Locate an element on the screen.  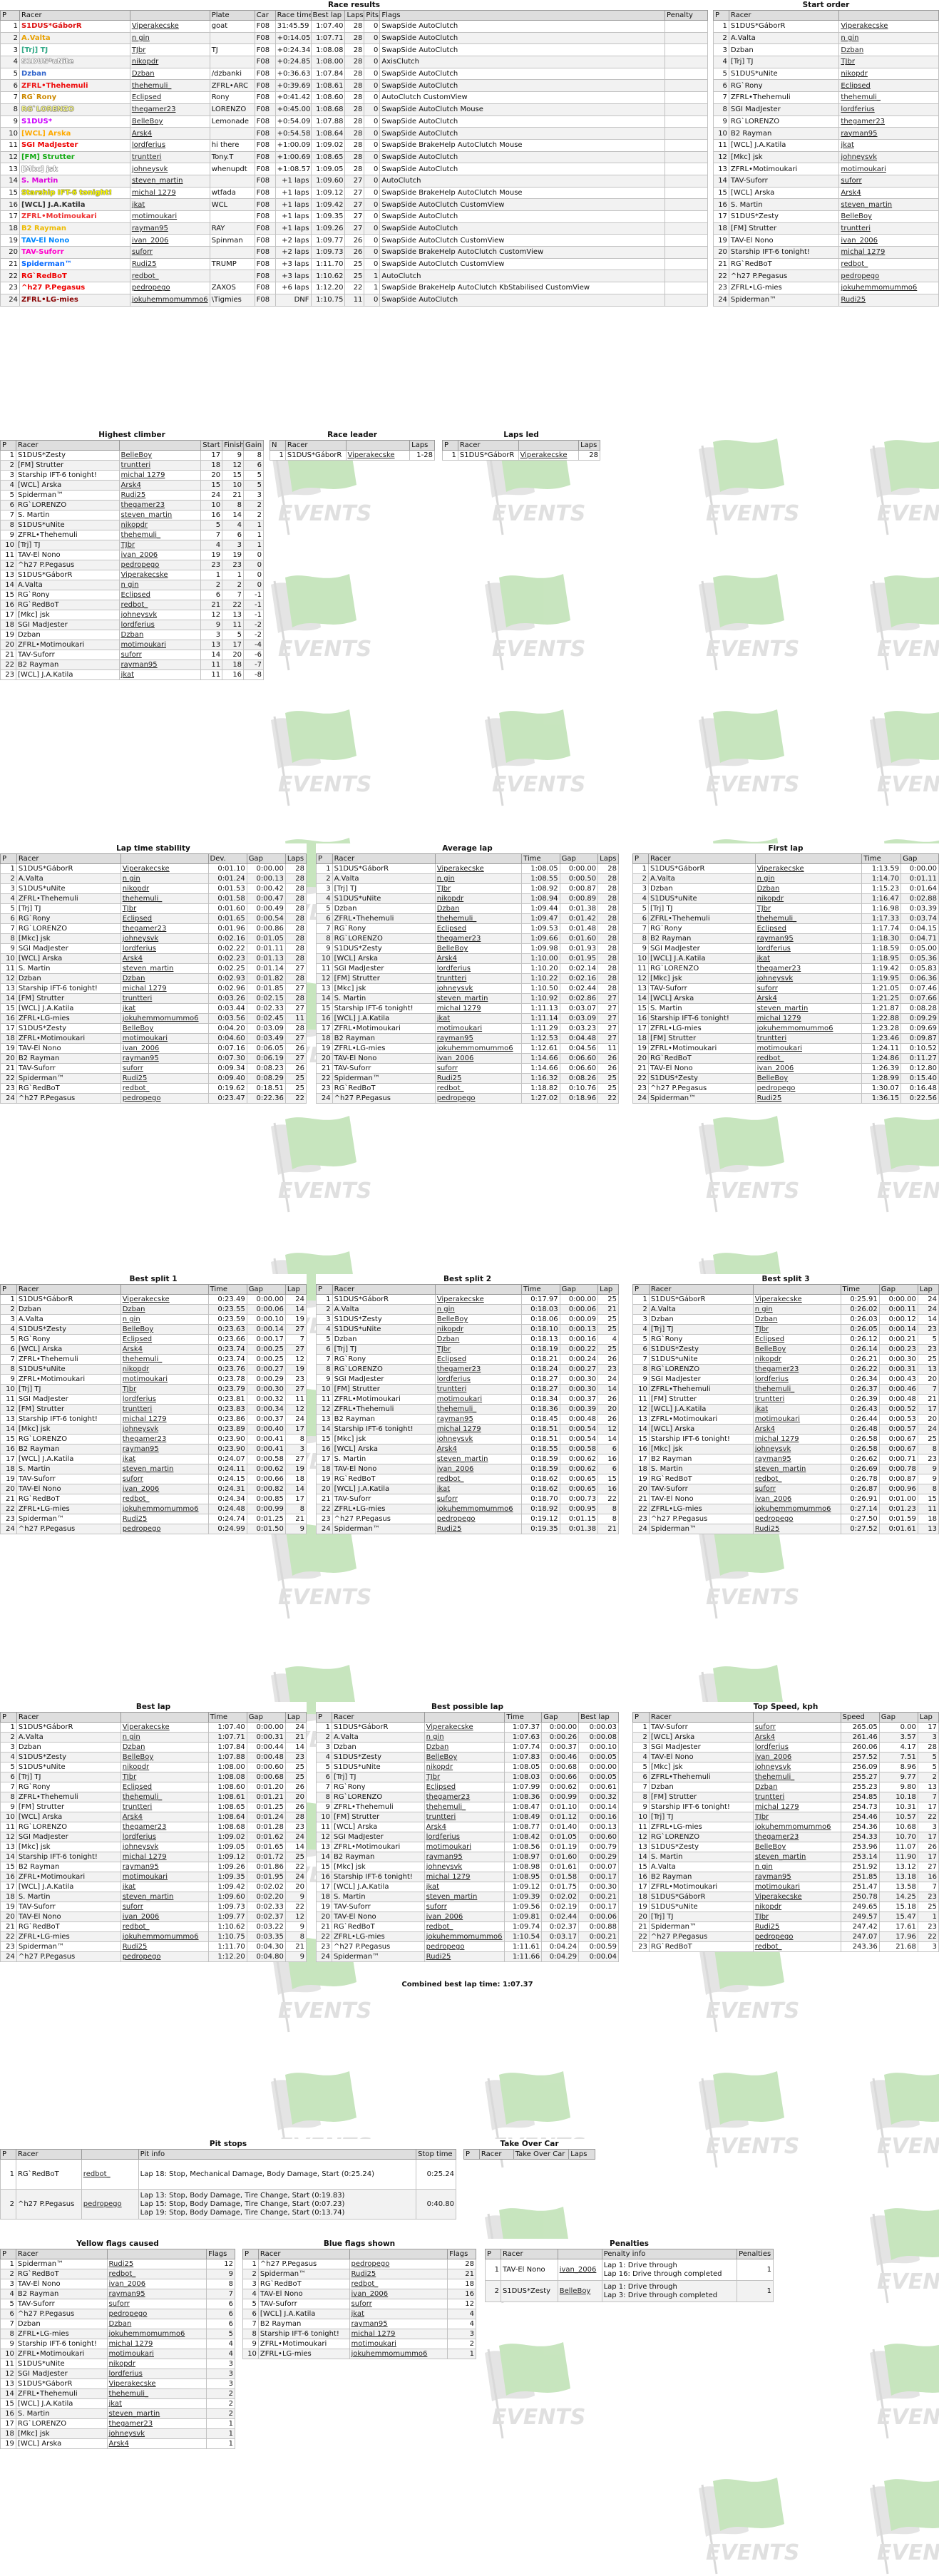
username-link: TJbr is located at coordinates (160, 545).